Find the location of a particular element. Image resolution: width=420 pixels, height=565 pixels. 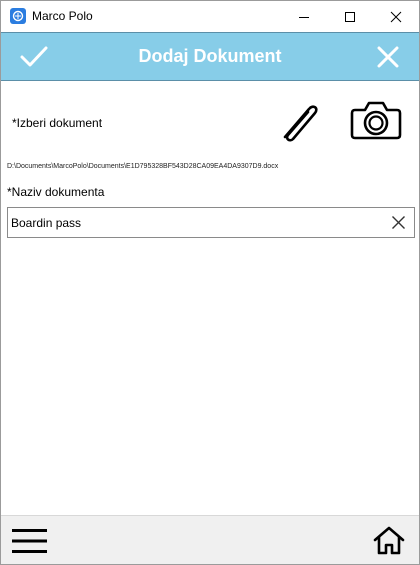

page-title: Dodaj Dokument is located at coordinates (210, 56).